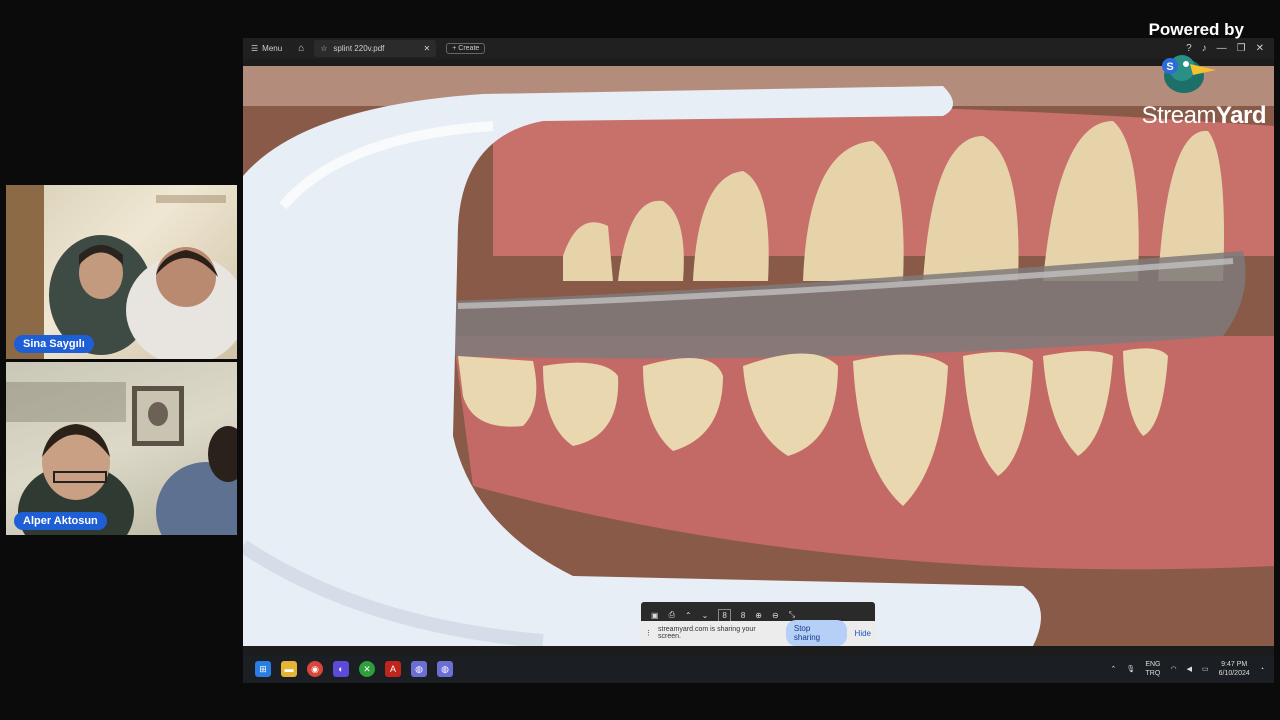 Image resolution: width=1280 pixels, height=720 pixels. I want to click on taskbar-apps: ⊞ ▬ ◉ ◐ ✕ A ◍ ◍, so click(354, 669).